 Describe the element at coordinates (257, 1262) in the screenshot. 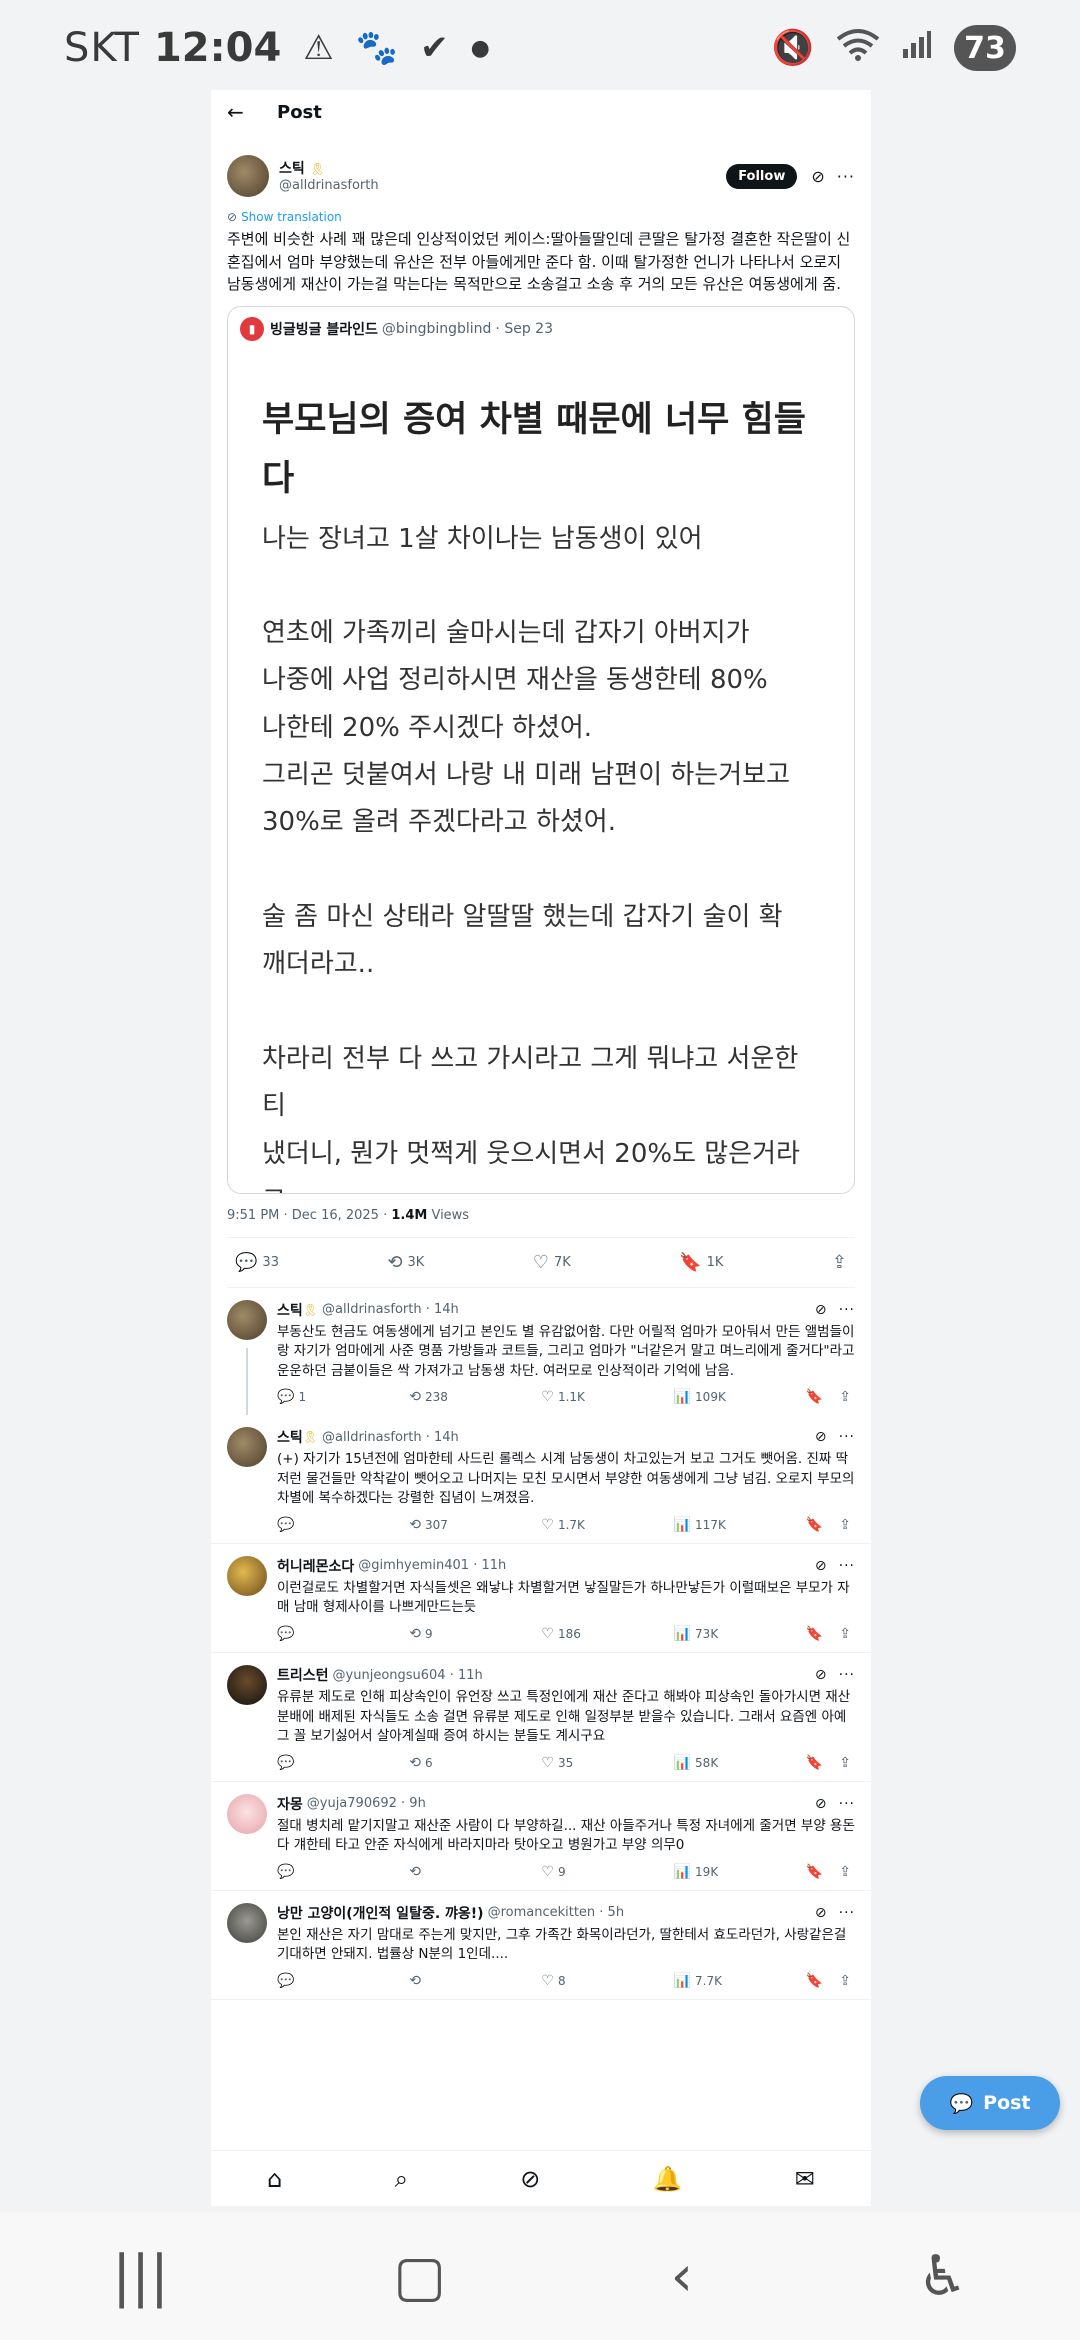

I see `reply-button: 💬 33` at that location.